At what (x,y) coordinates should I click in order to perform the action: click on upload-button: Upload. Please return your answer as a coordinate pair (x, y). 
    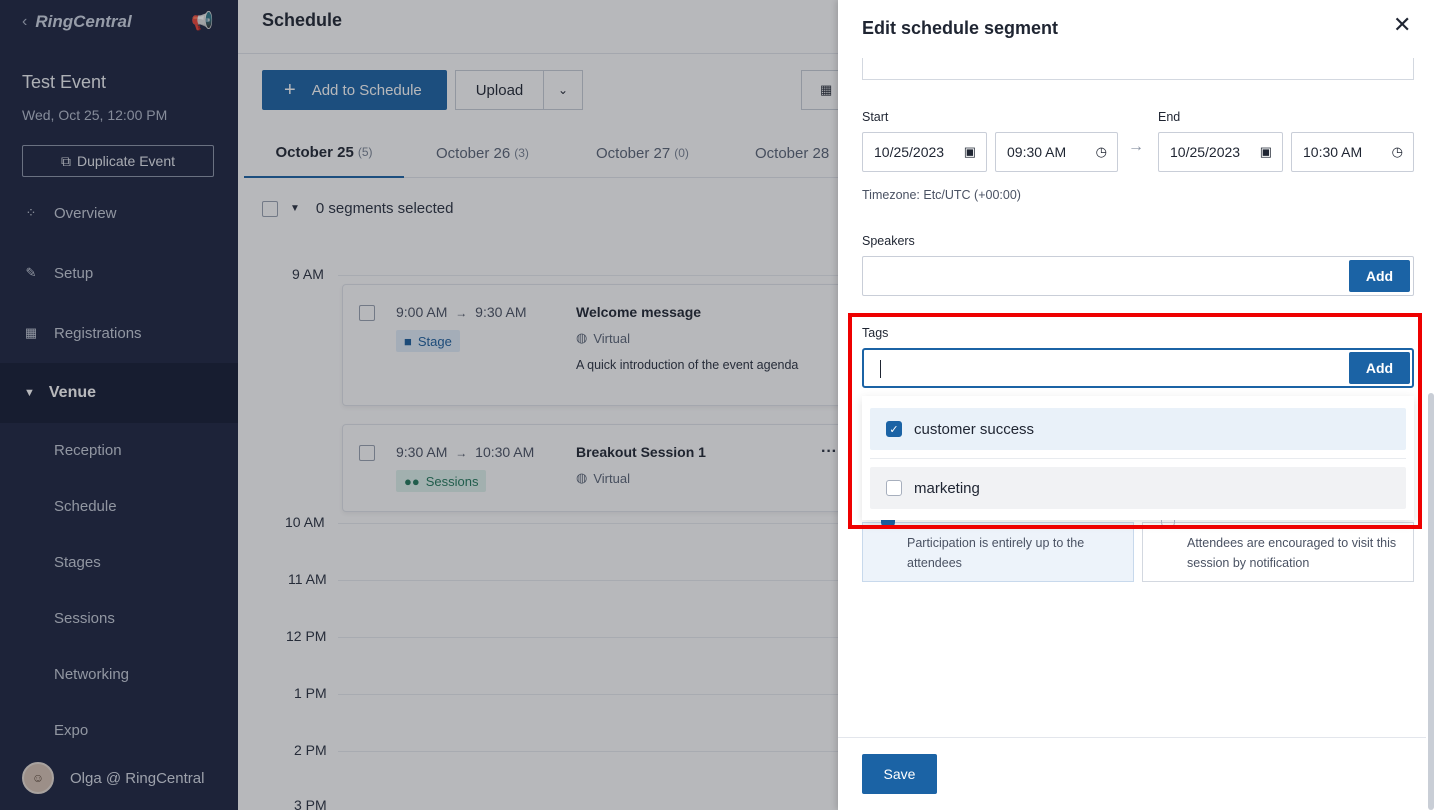
    Looking at the image, I should click on (499, 90).